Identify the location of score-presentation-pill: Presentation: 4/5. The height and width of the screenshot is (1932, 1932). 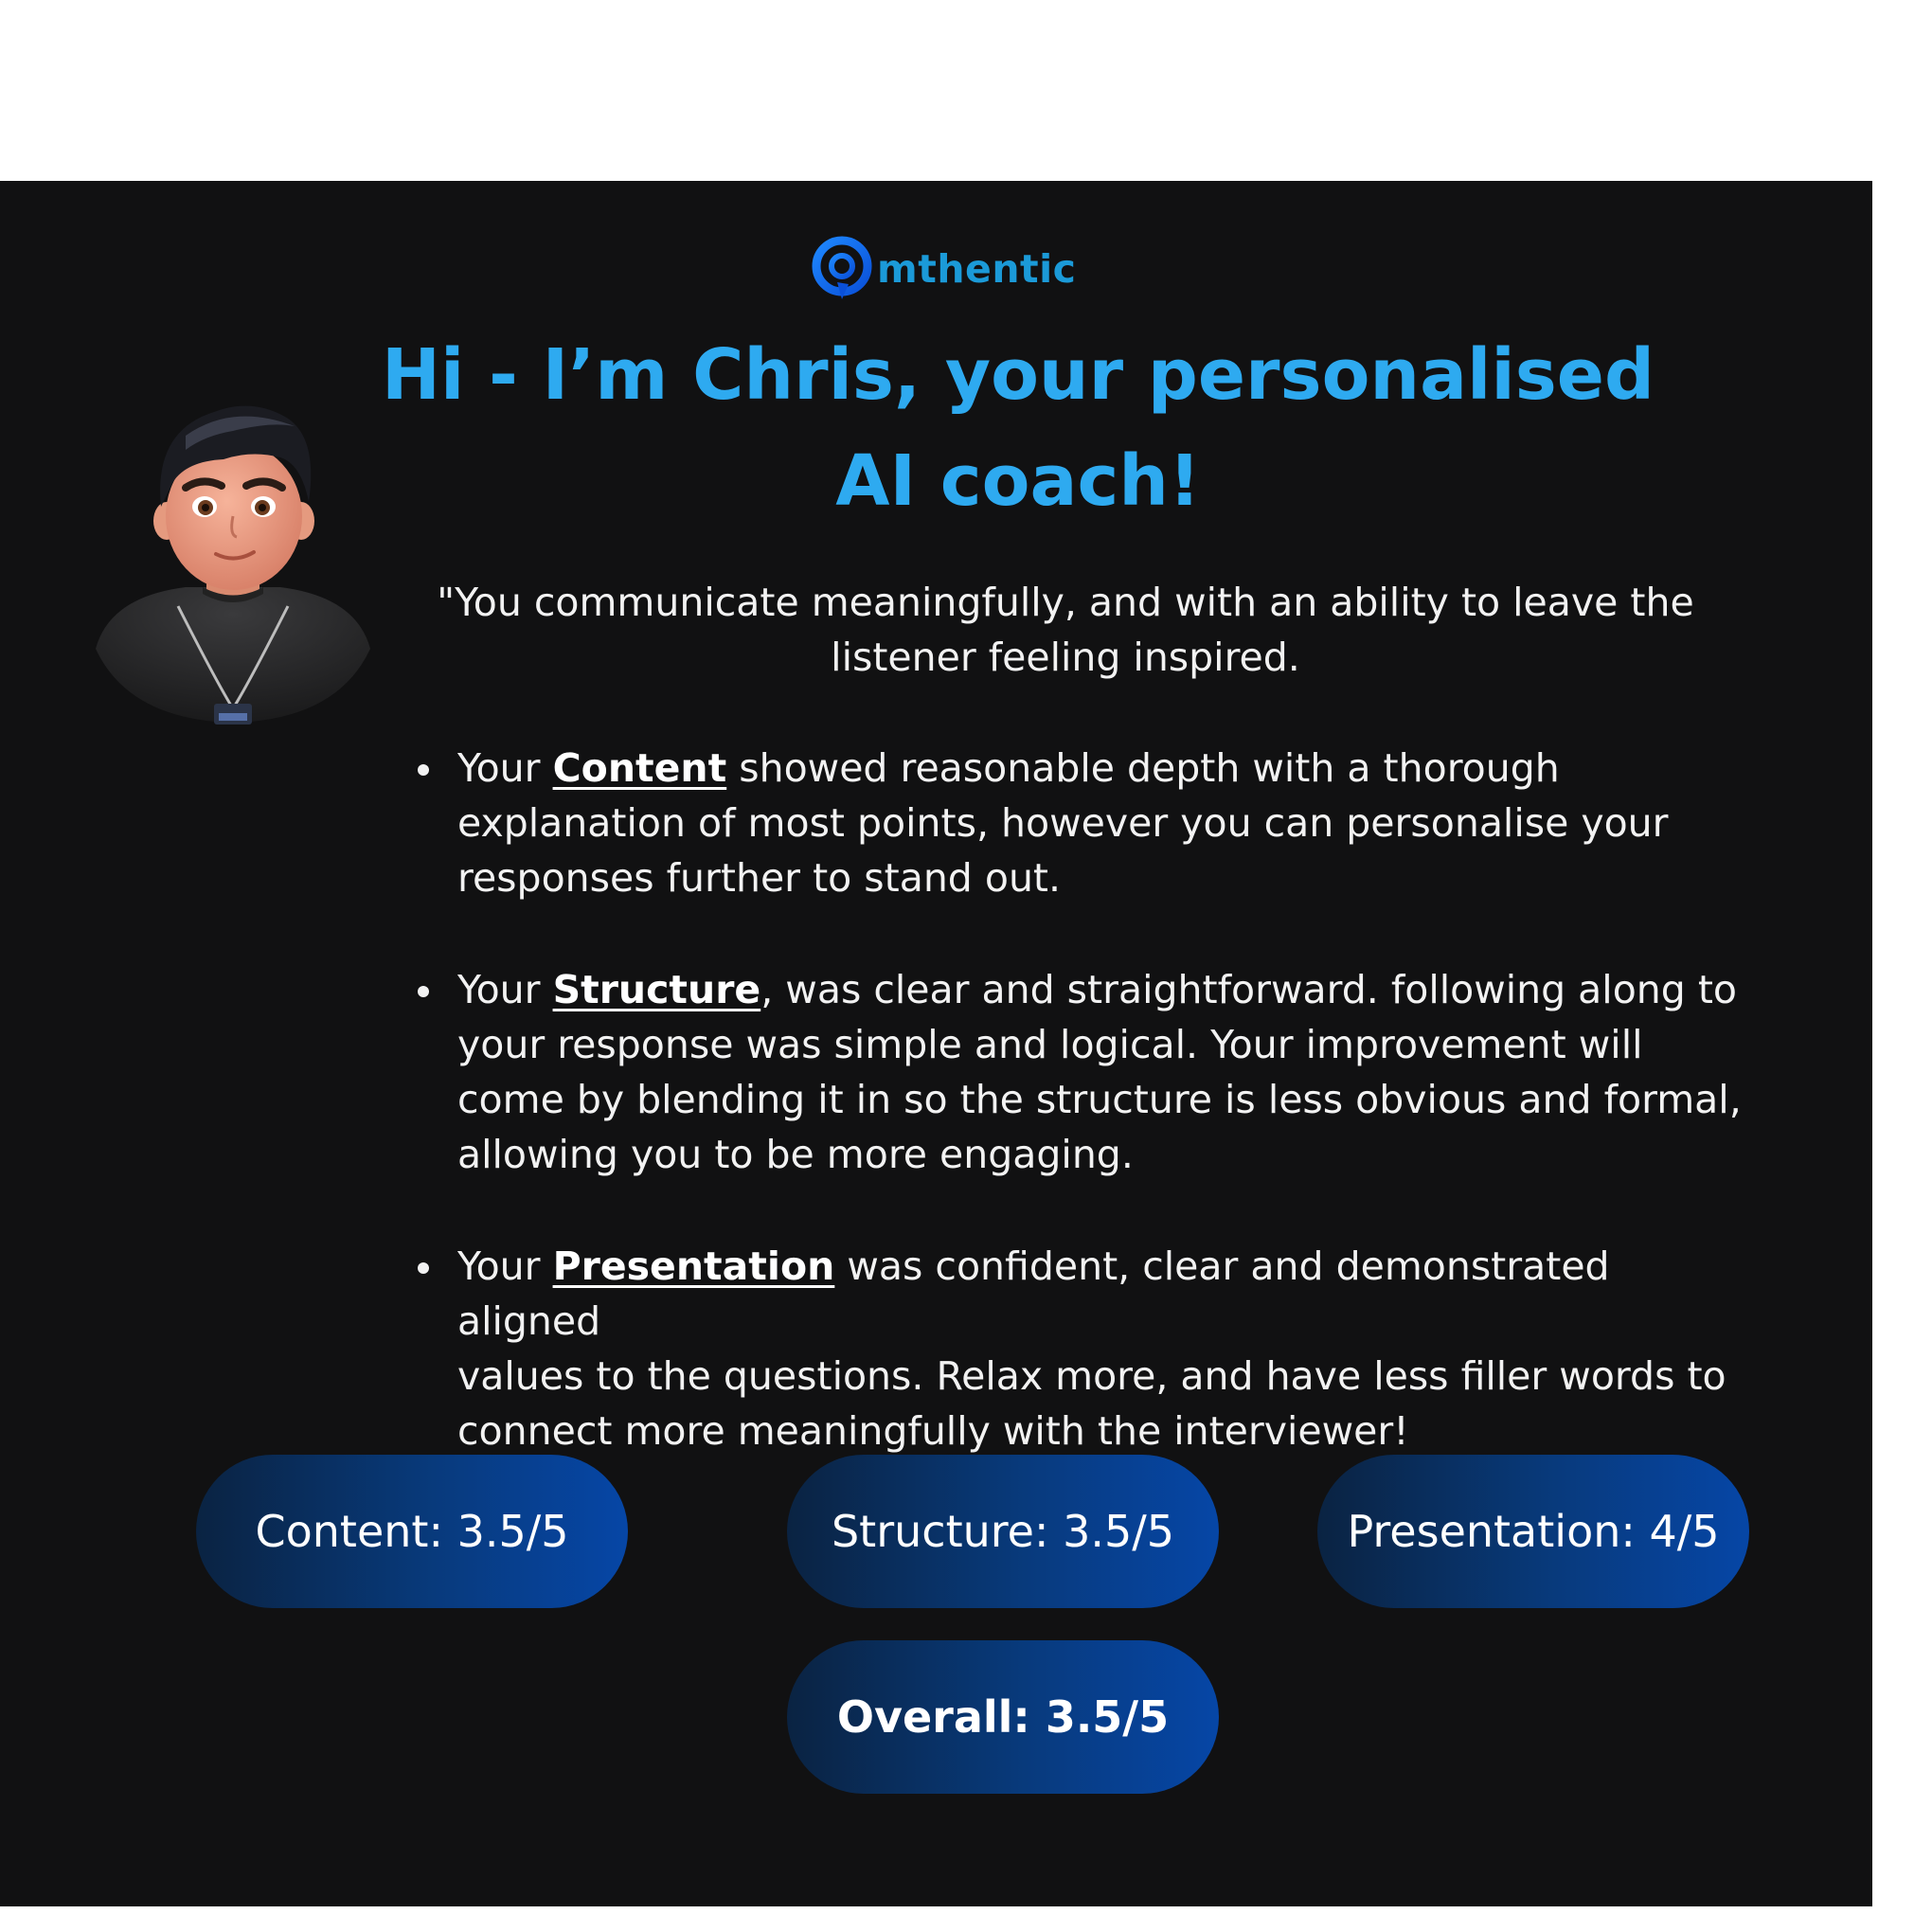
(1533, 1531).